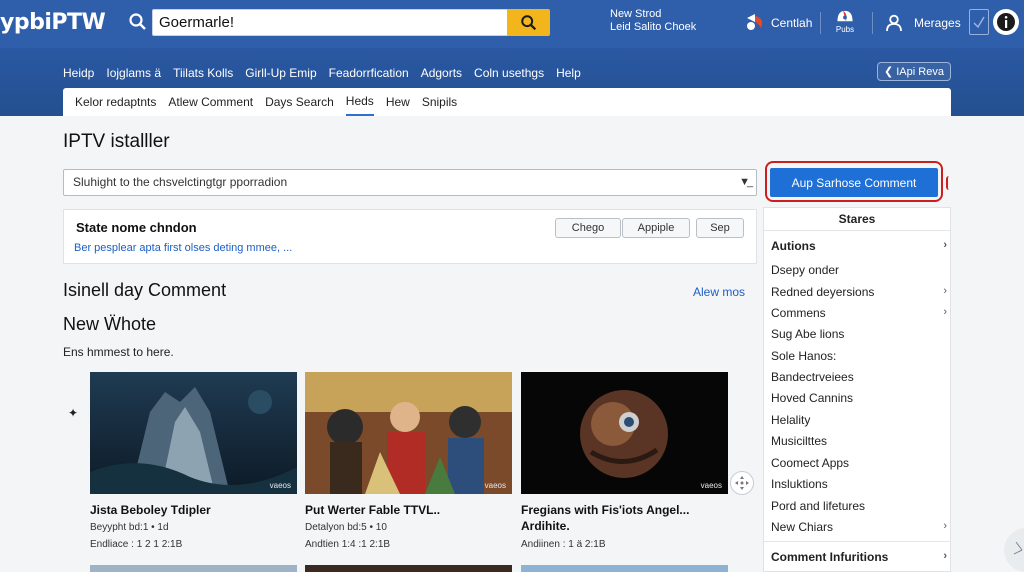 The height and width of the screenshot is (572, 1024). What do you see at coordinates (830, 557) in the screenshot?
I see `sidebar-footer-label: Comment Infuritions` at bounding box center [830, 557].